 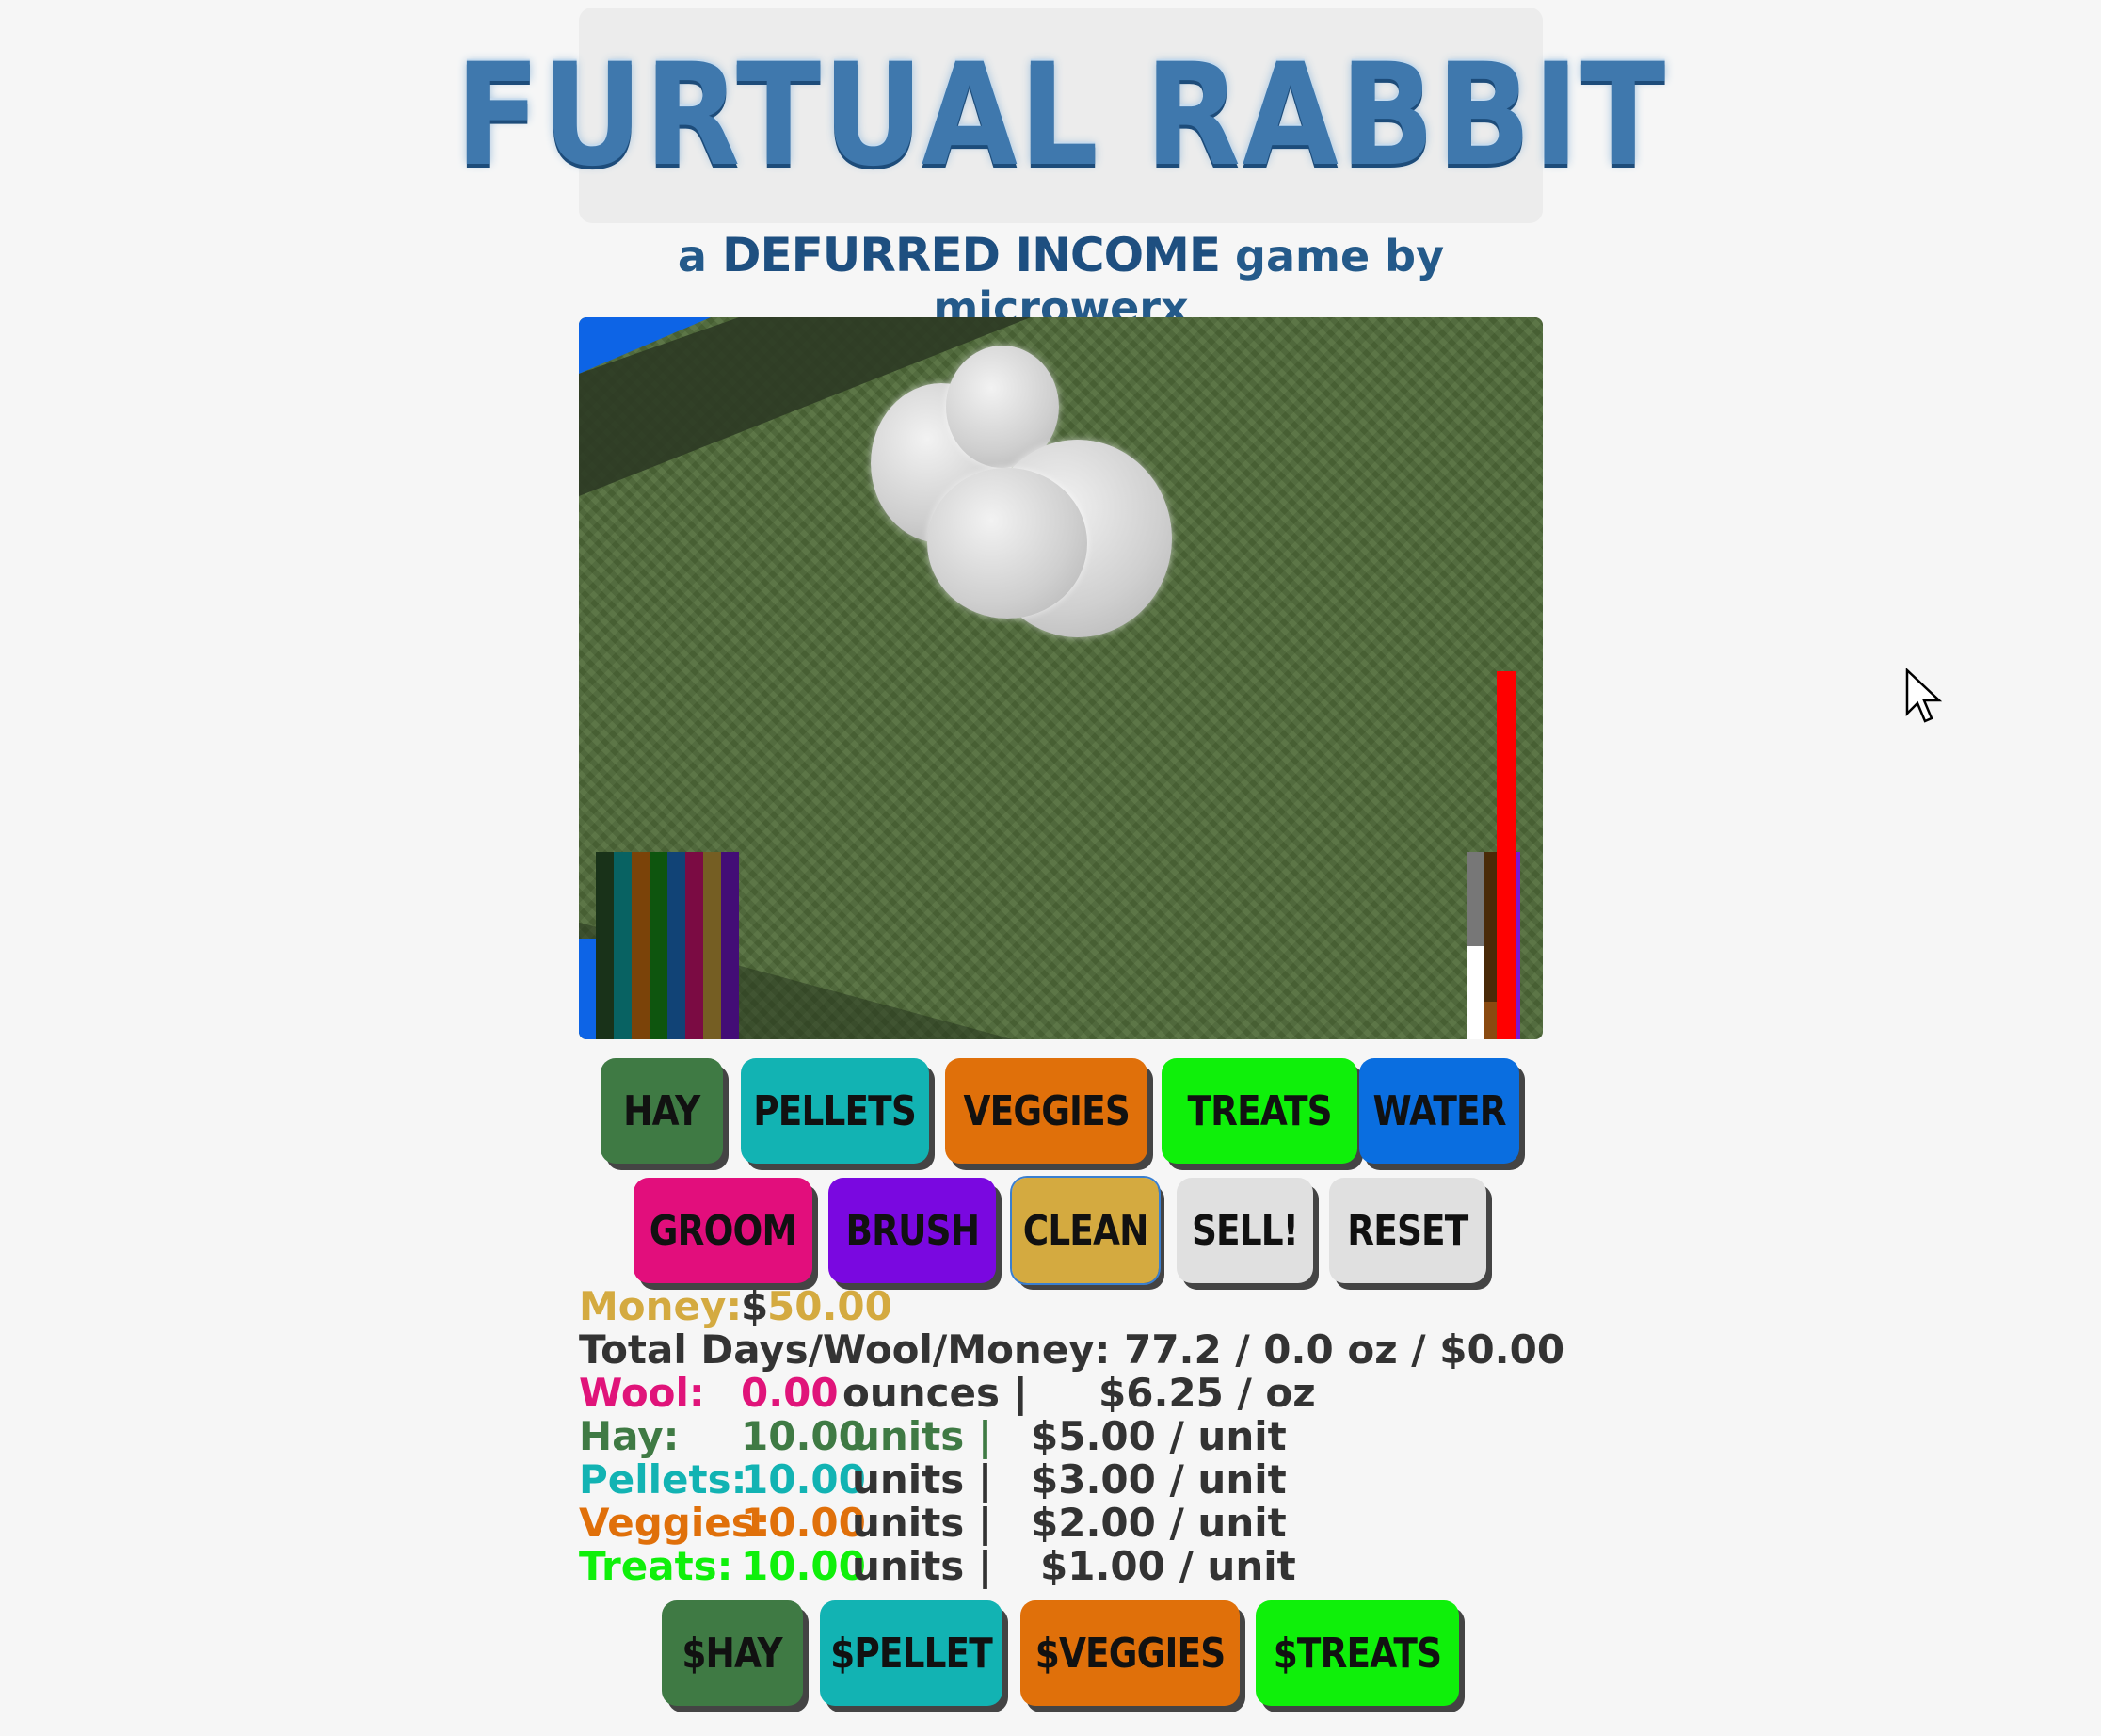 What do you see at coordinates (1159, 1436) in the screenshot?
I see `hay-price: $5.00 / unit` at bounding box center [1159, 1436].